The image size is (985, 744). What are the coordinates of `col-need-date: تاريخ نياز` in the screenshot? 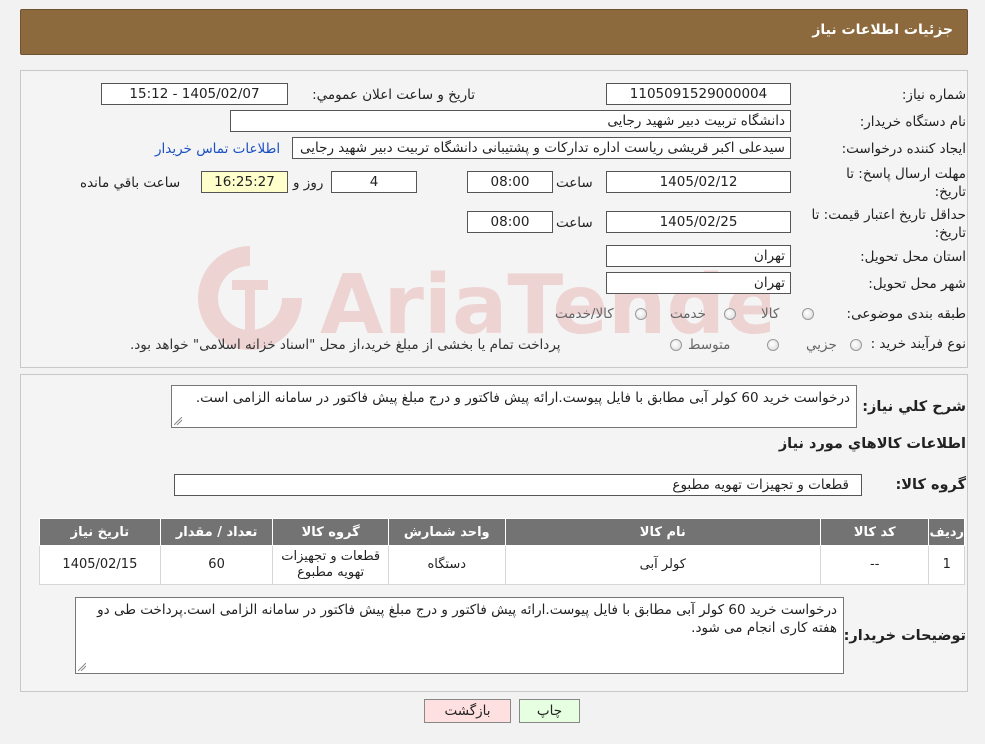 It's located at (100, 532).